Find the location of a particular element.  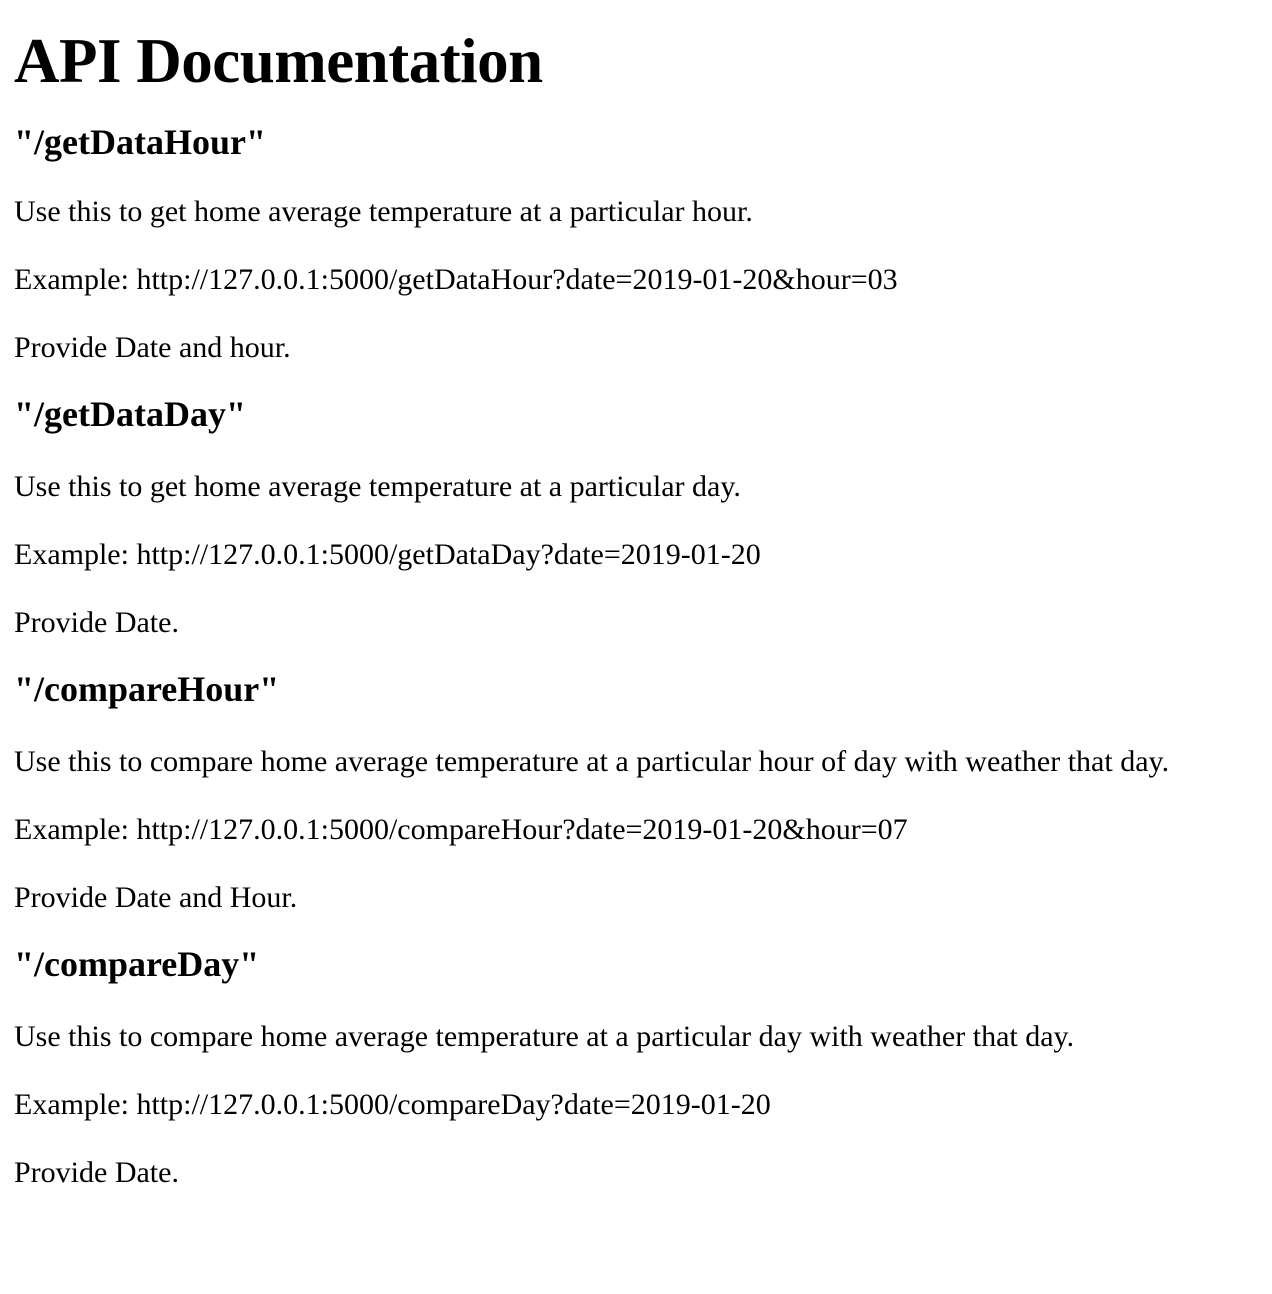

page-title: API Documentation is located at coordinates (278, 61).